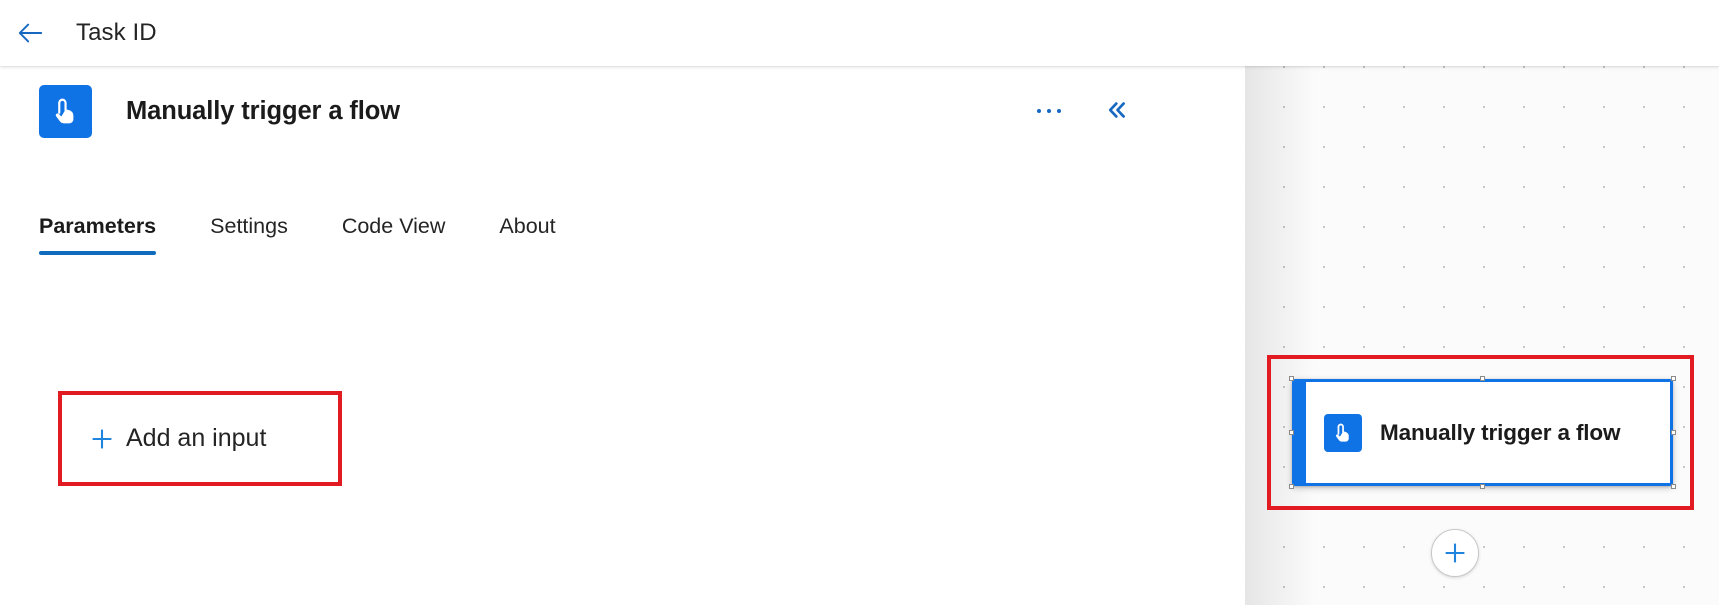 The width and height of the screenshot is (1719, 605). What do you see at coordinates (98, 226) in the screenshot?
I see `tab-parameters-label: Parameters` at bounding box center [98, 226].